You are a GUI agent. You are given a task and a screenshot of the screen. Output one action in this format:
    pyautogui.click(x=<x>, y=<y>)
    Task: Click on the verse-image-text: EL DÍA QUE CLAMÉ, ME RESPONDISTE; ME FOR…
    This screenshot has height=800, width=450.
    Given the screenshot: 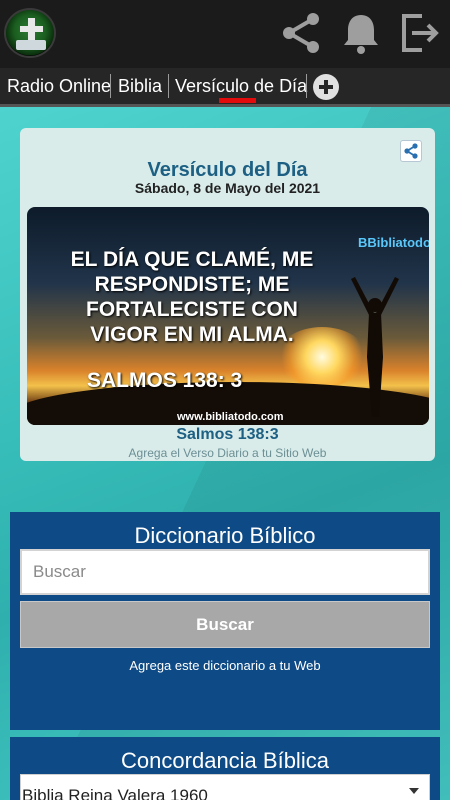 What is the action you would take?
    pyautogui.click(x=192, y=297)
    